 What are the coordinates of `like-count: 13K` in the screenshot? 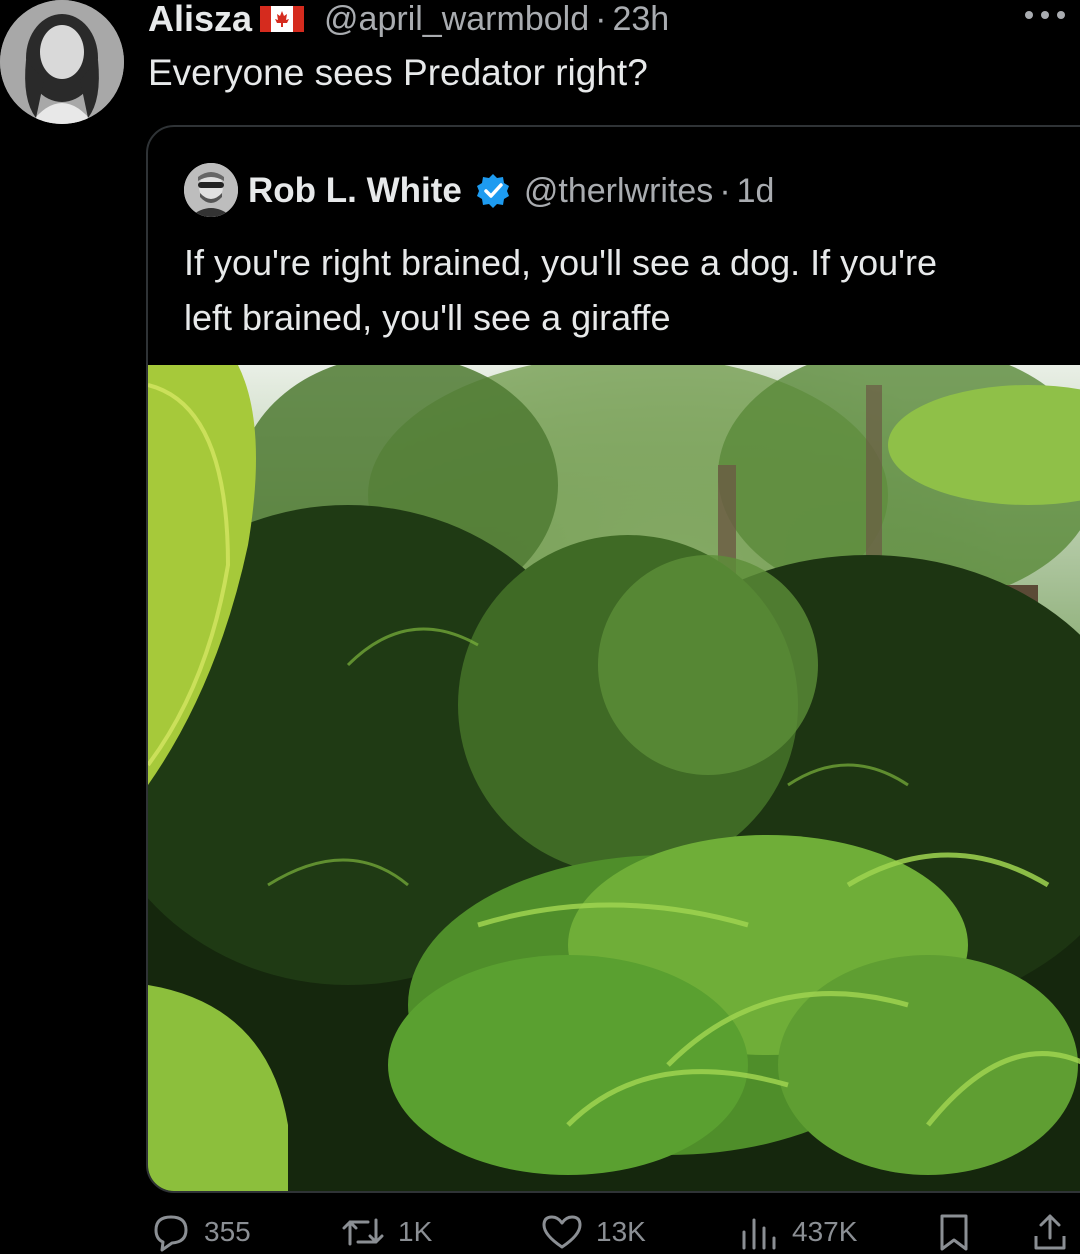 It's located at (621, 1231).